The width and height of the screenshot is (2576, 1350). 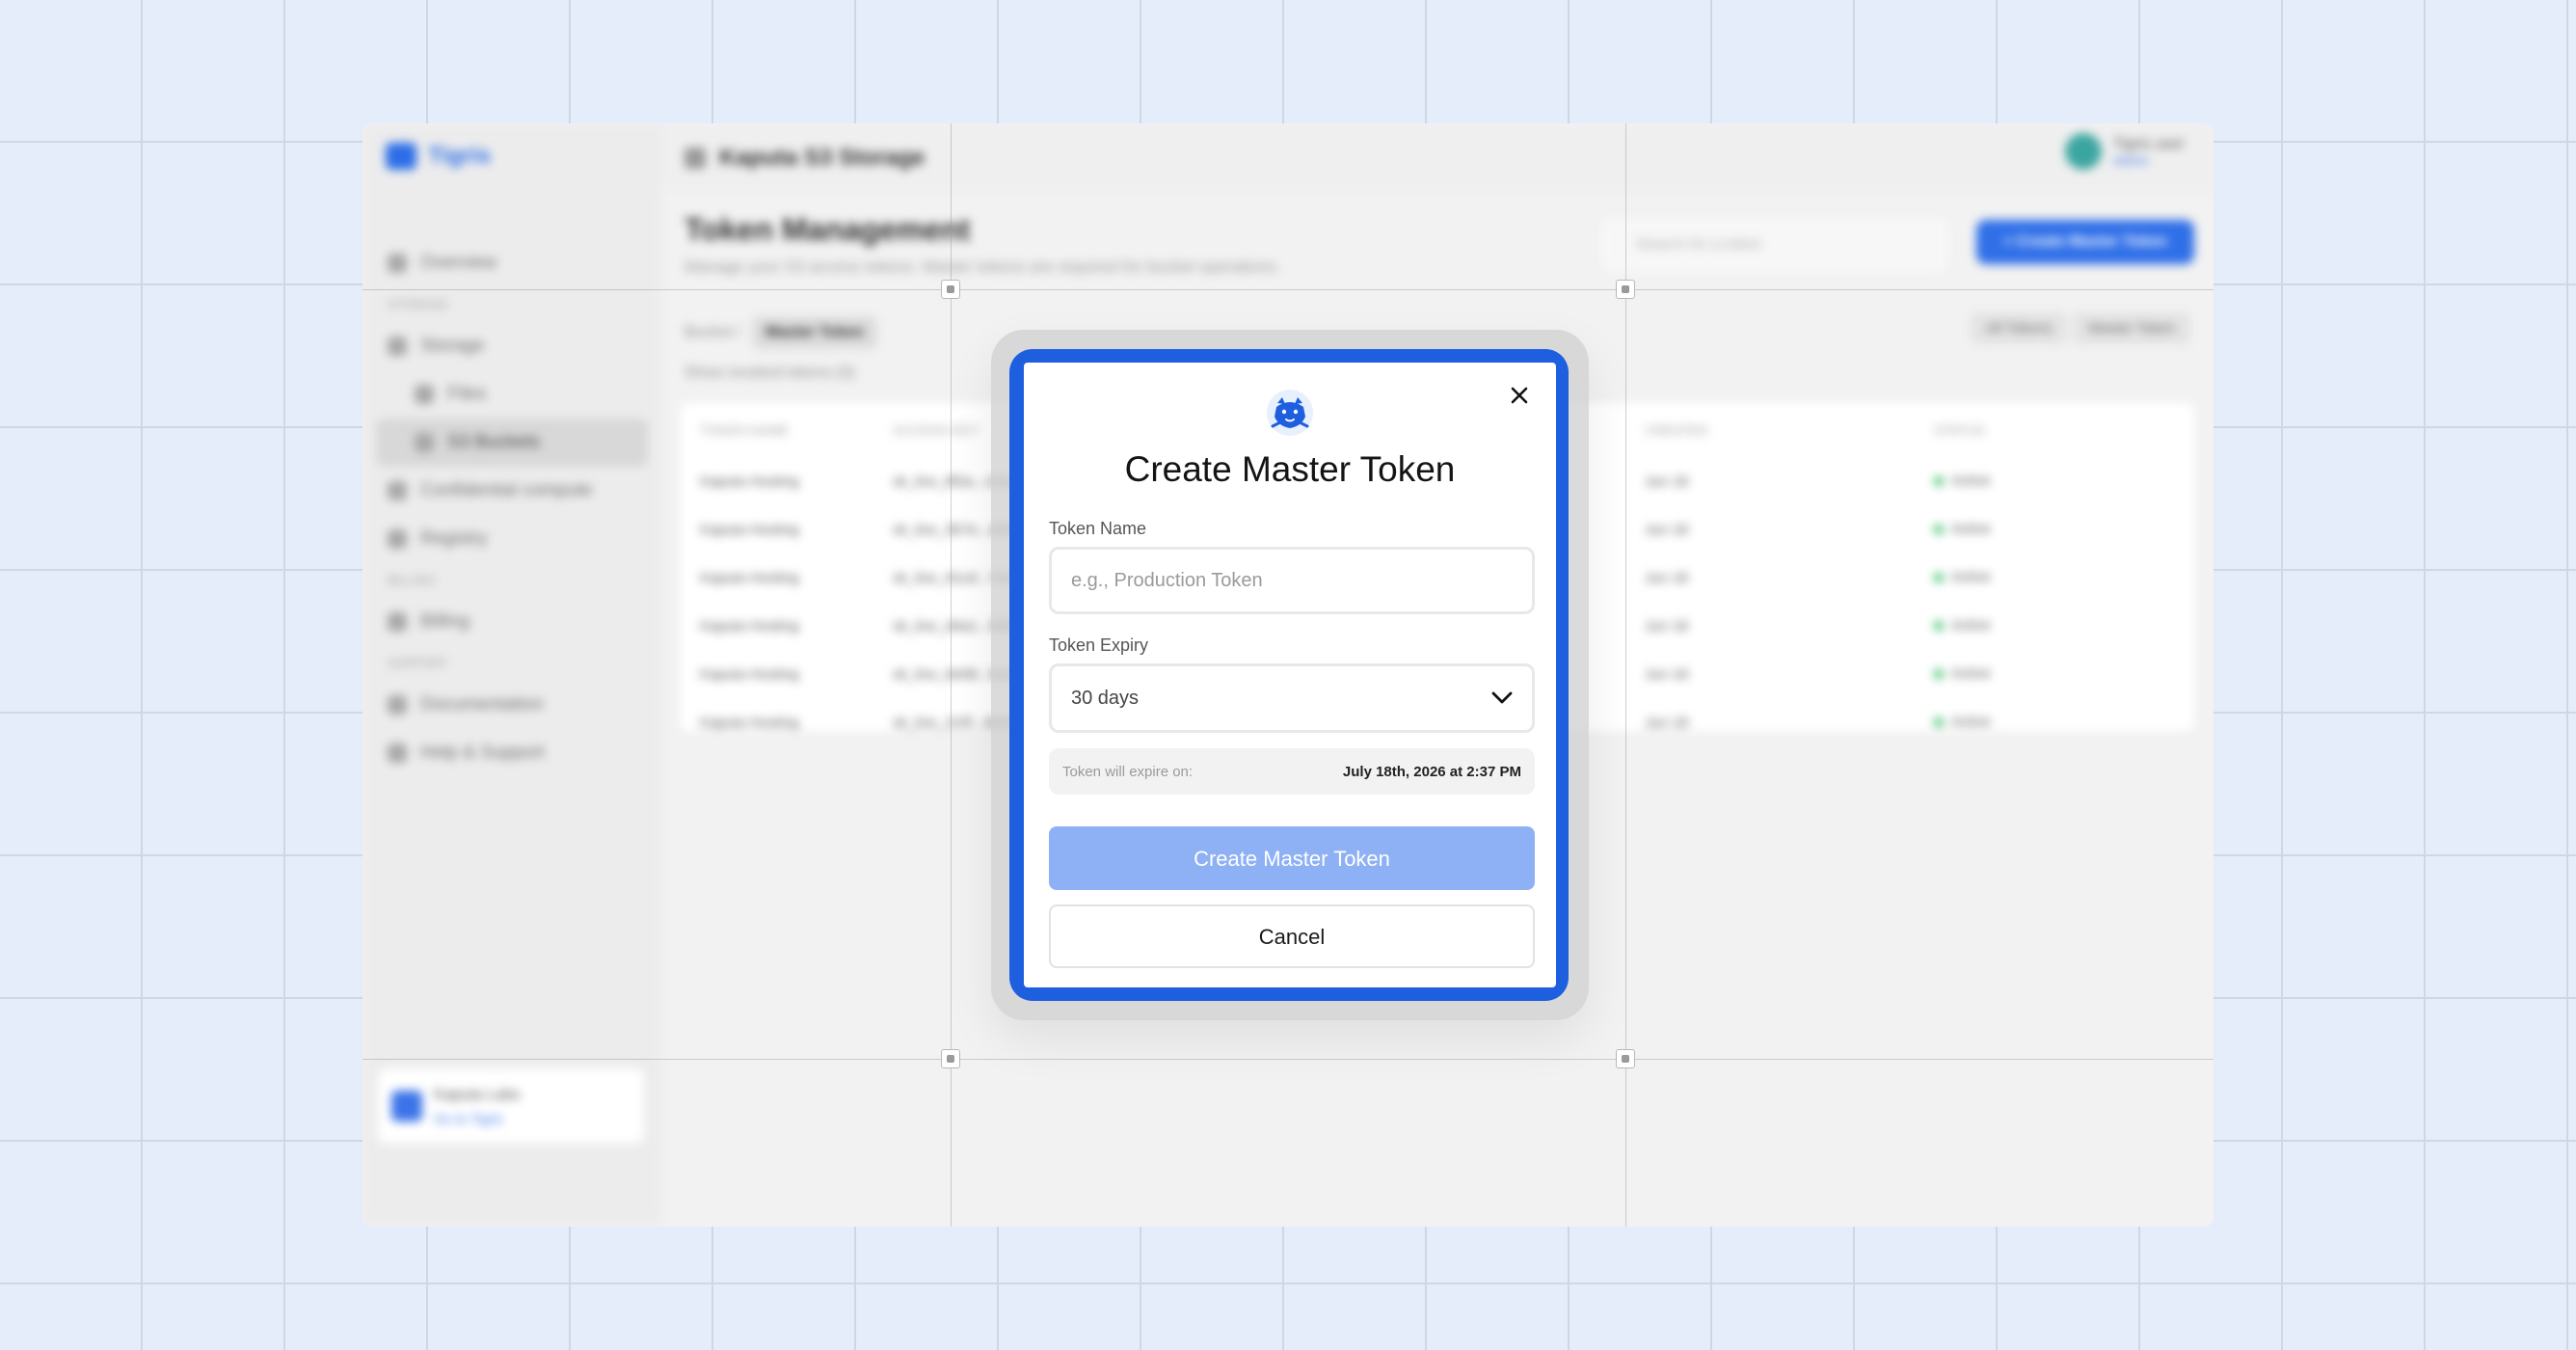 I want to click on brand-name: Tigris, so click(x=460, y=156).